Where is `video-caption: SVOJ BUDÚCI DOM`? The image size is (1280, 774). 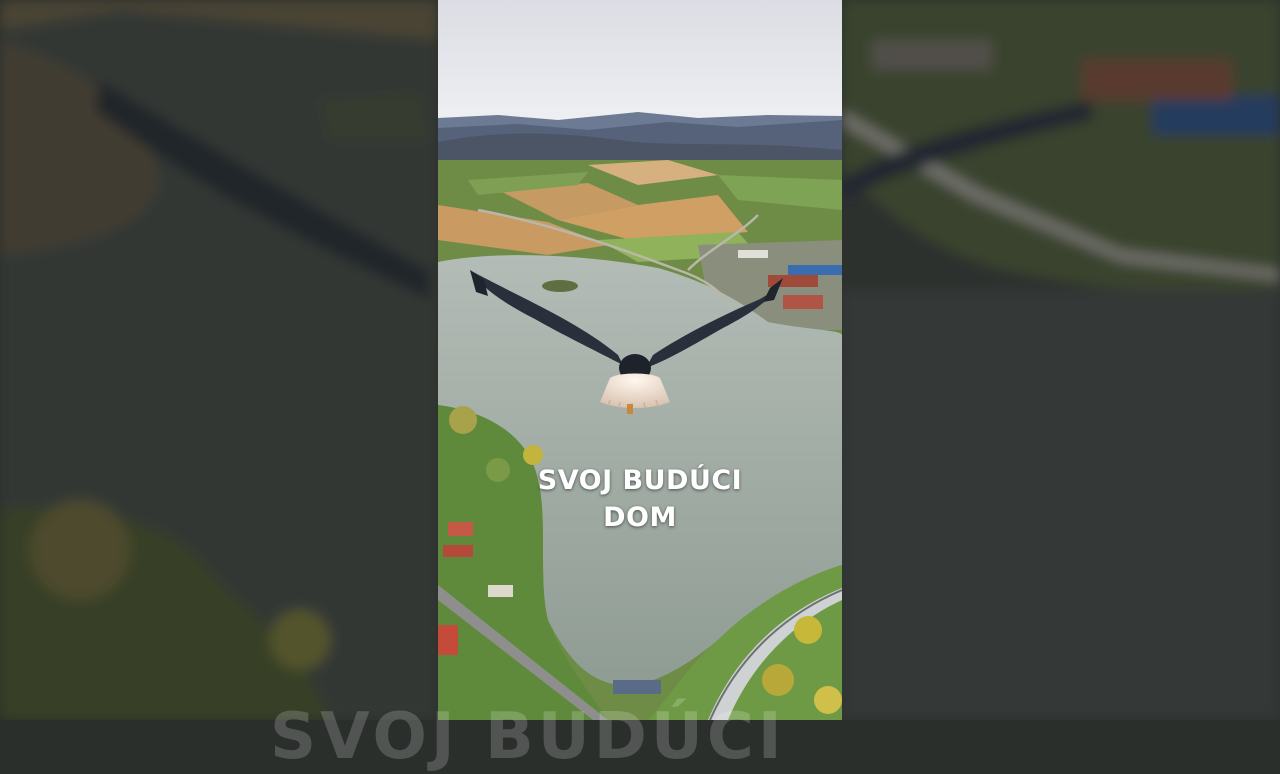 video-caption: SVOJ BUDÚCI DOM is located at coordinates (640, 499).